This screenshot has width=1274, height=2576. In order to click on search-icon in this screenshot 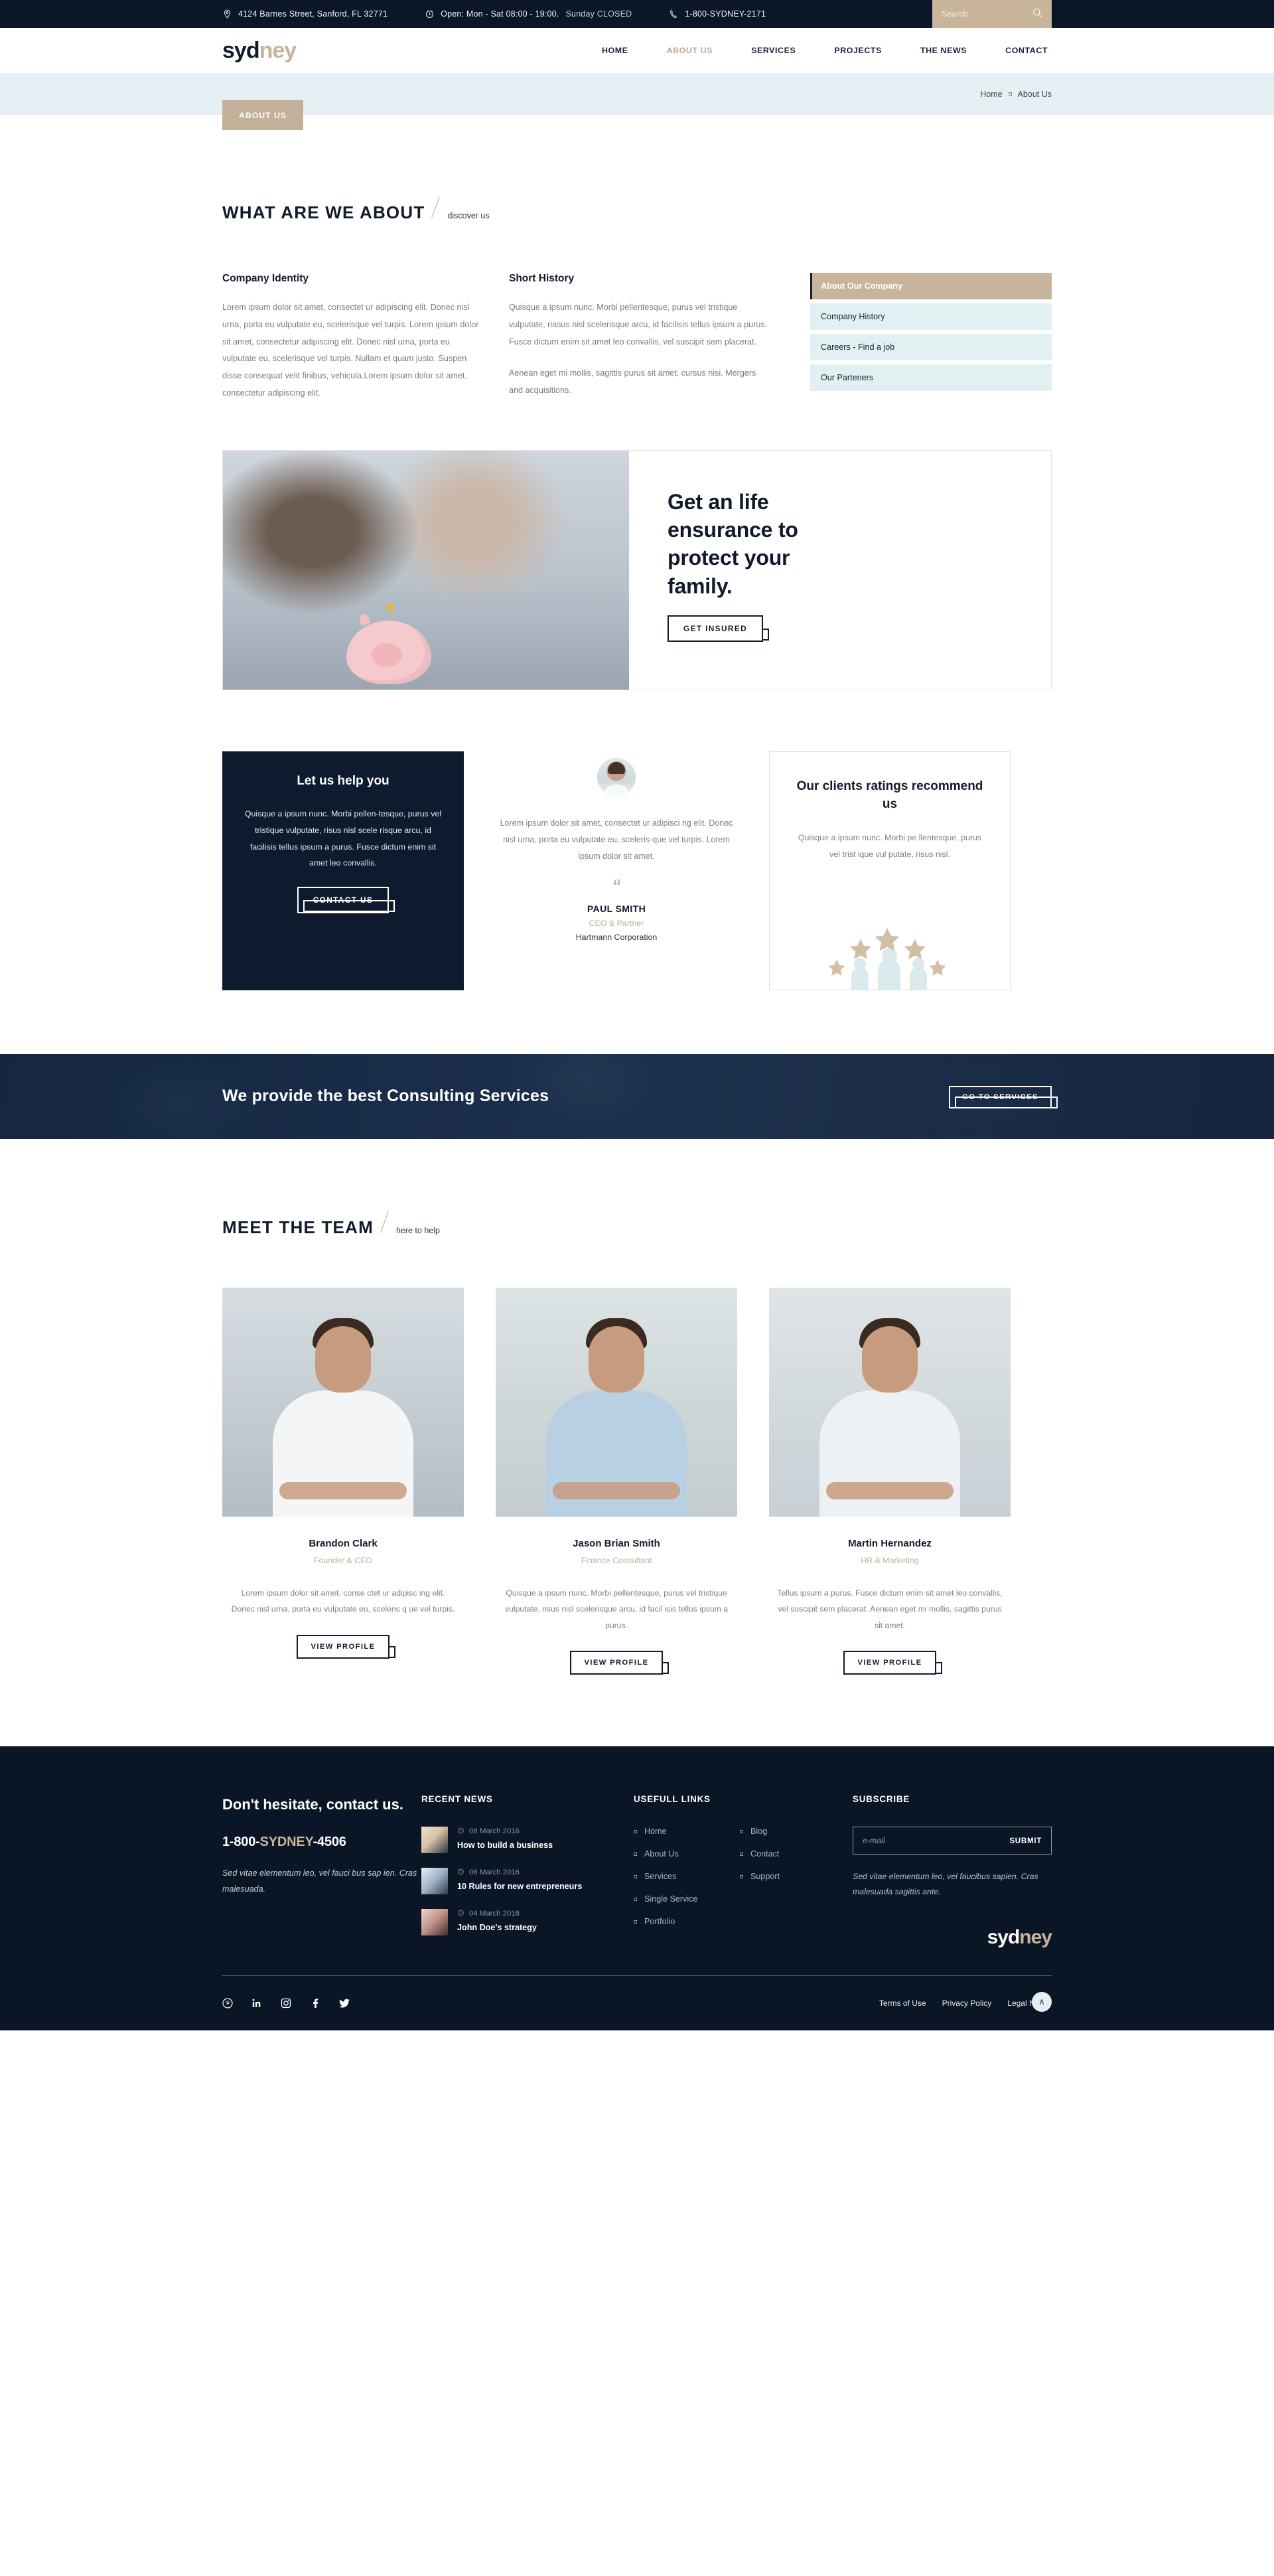, I will do `click(1037, 15)`.